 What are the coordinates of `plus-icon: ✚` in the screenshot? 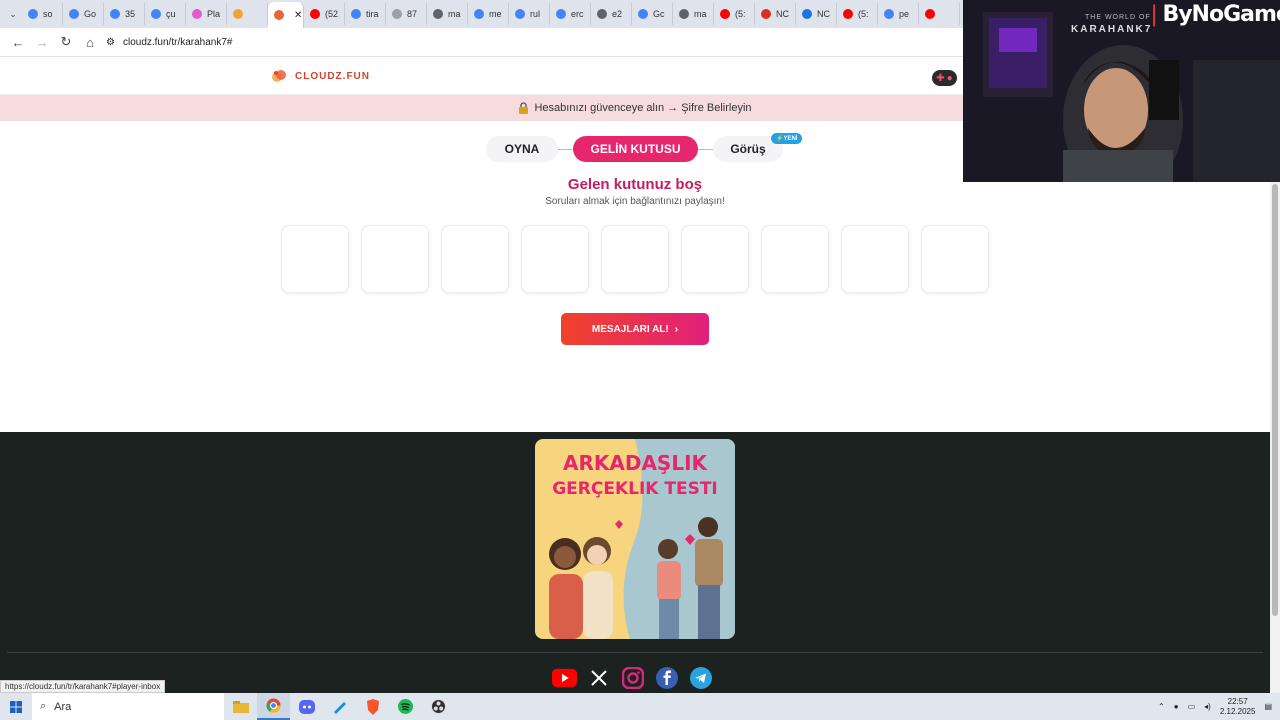 It's located at (940, 78).